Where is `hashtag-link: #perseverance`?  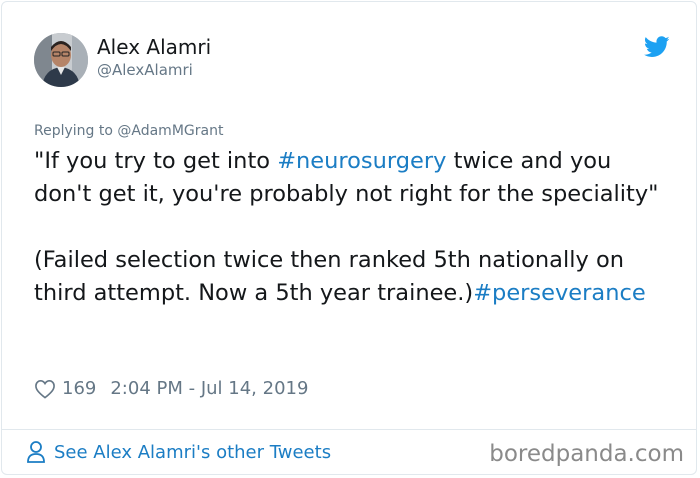 hashtag-link: #perseverance is located at coordinates (559, 293).